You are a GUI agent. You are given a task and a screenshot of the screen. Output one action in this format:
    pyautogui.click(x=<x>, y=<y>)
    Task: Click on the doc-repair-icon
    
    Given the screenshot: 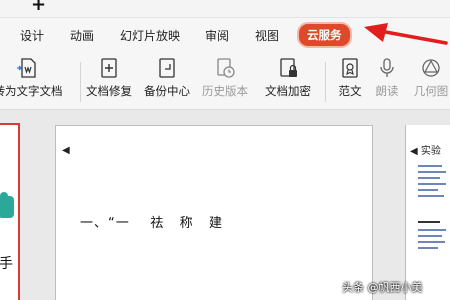 What is the action you would take?
    pyautogui.click(x=109, y=68)
    